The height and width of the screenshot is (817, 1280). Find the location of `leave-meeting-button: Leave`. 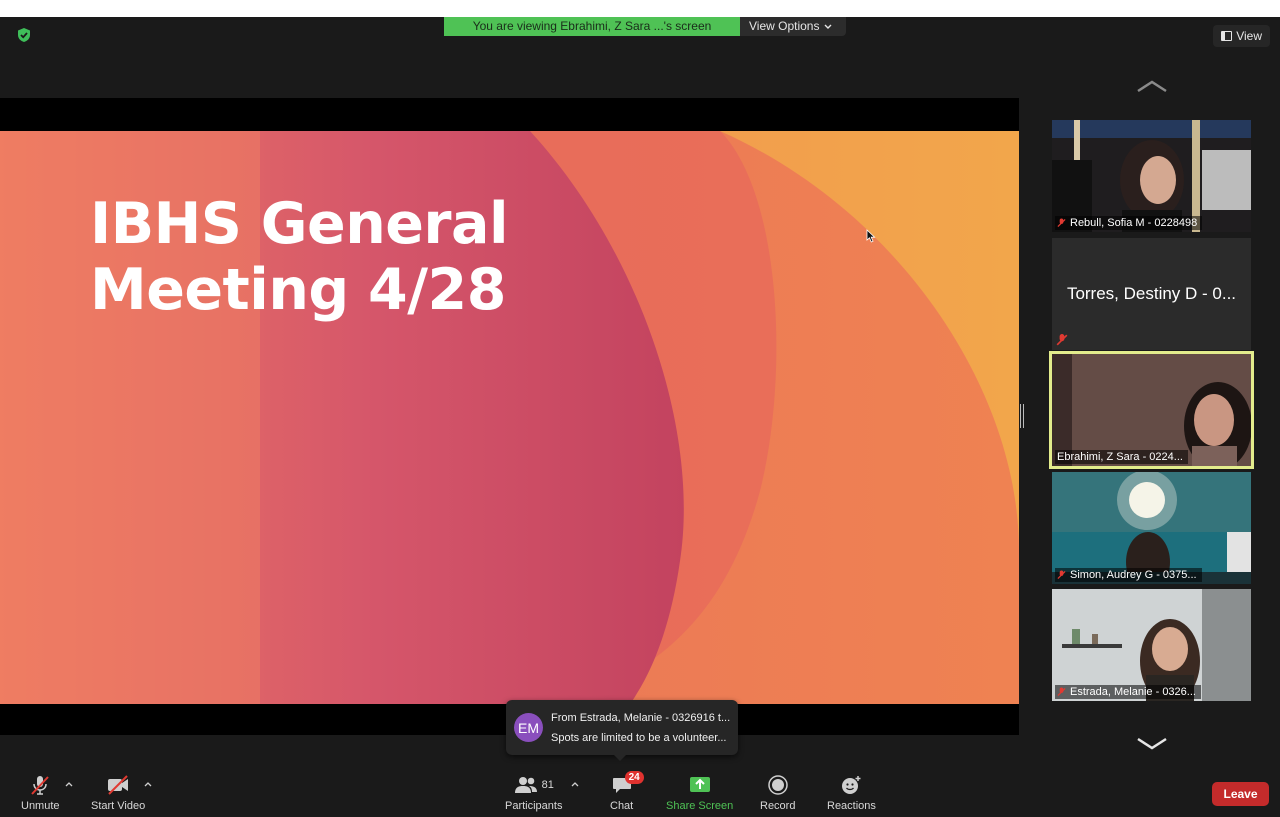

leave-meeting-button: Leave is located at coordinates (1240, 794).